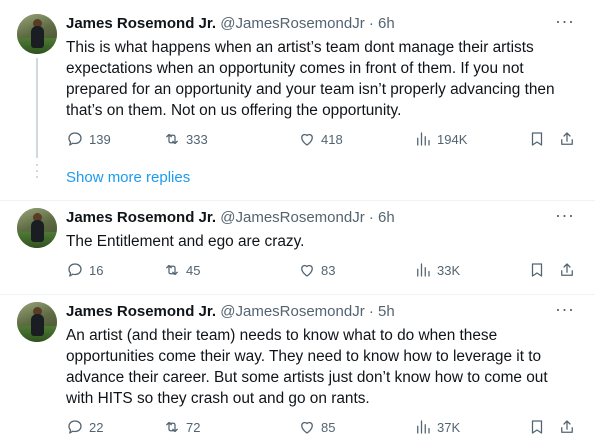 The height and width of the screenshot is (448, 595). I want to click on tweet-header: James Rosemond Jr. @JamesRosemondJr · 5h, so click(230, 312).